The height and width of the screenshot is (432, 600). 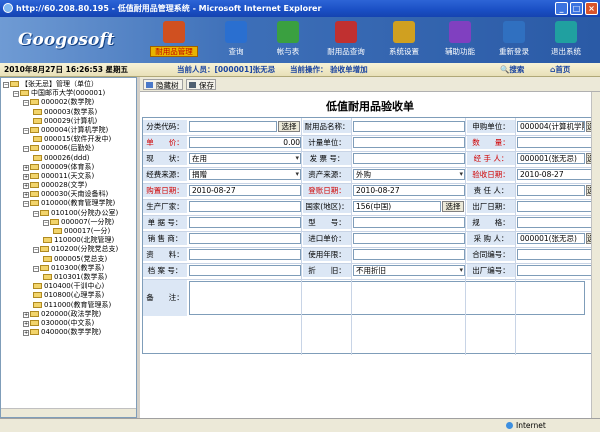 What do you see at coordinates (60, 249) in the screenshot?
I see `tree-node: − 010200(分院党总支)` at bounding box center [60, 249].